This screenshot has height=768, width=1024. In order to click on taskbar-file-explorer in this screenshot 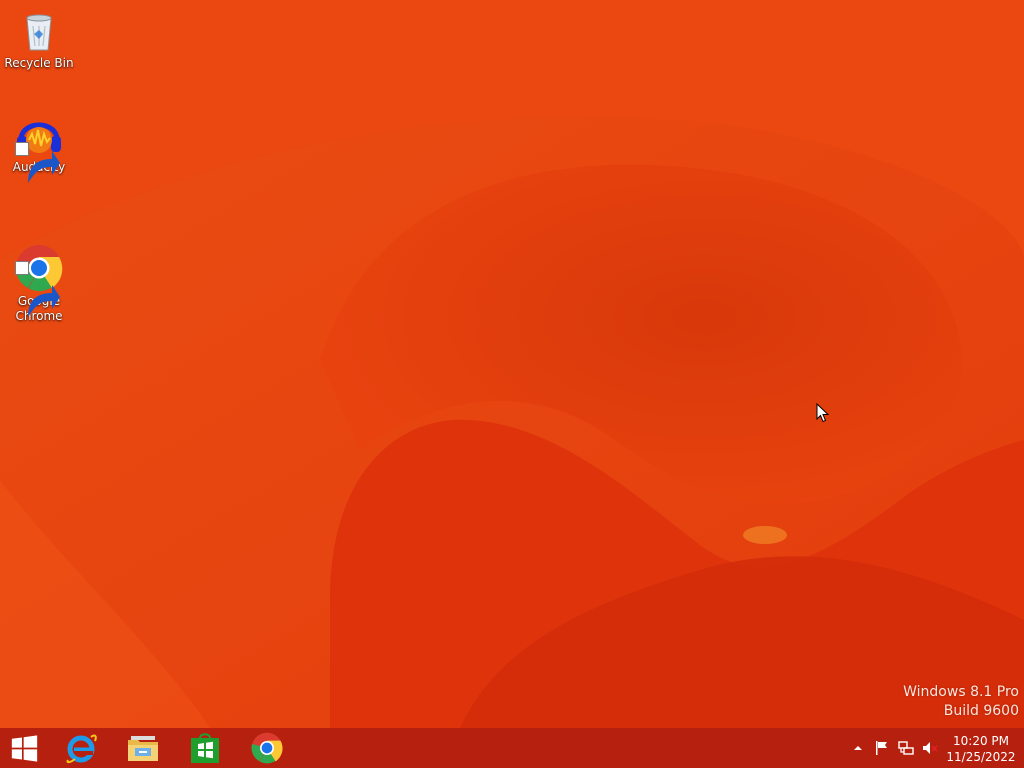, I will do `click(143, 748)`.